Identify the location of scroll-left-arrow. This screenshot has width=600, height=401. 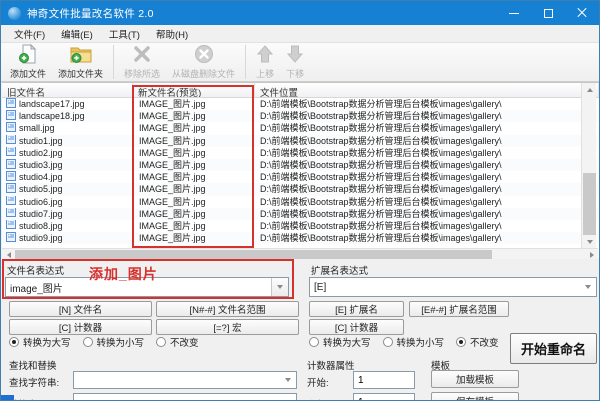
(8, 254).